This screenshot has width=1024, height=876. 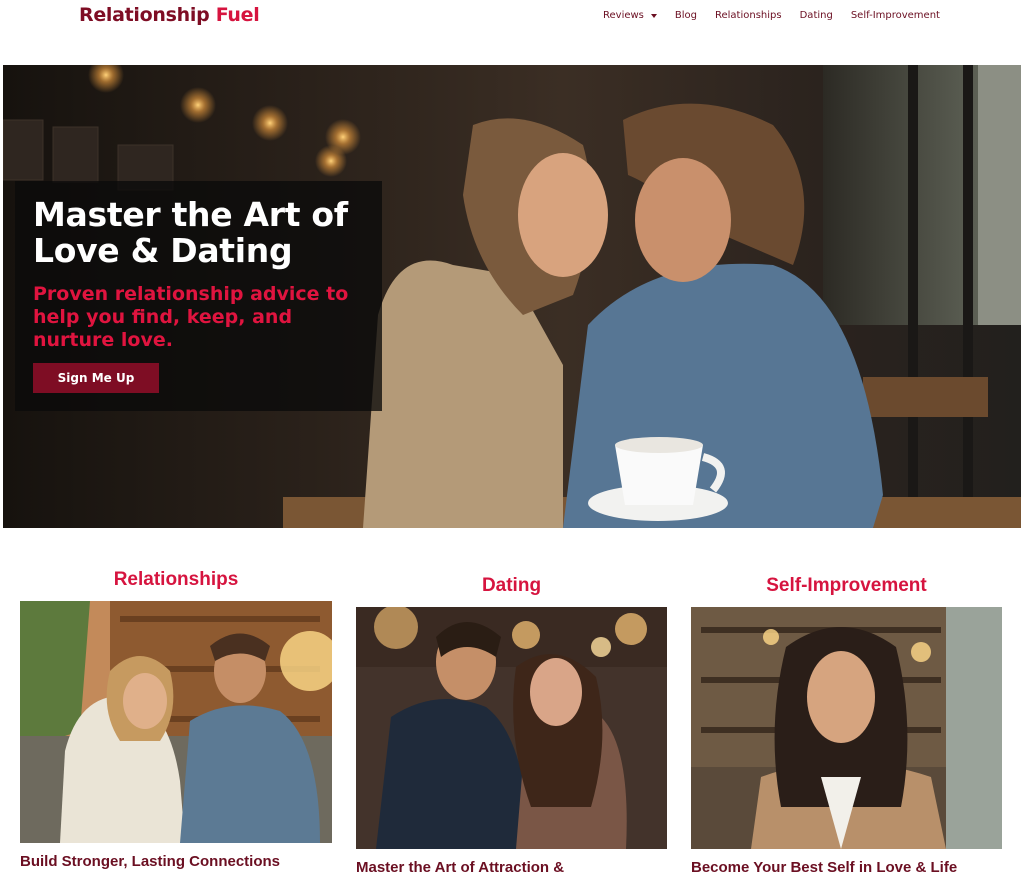 I want to click on category-title-dating: Dating, so click(x=511, y=586).